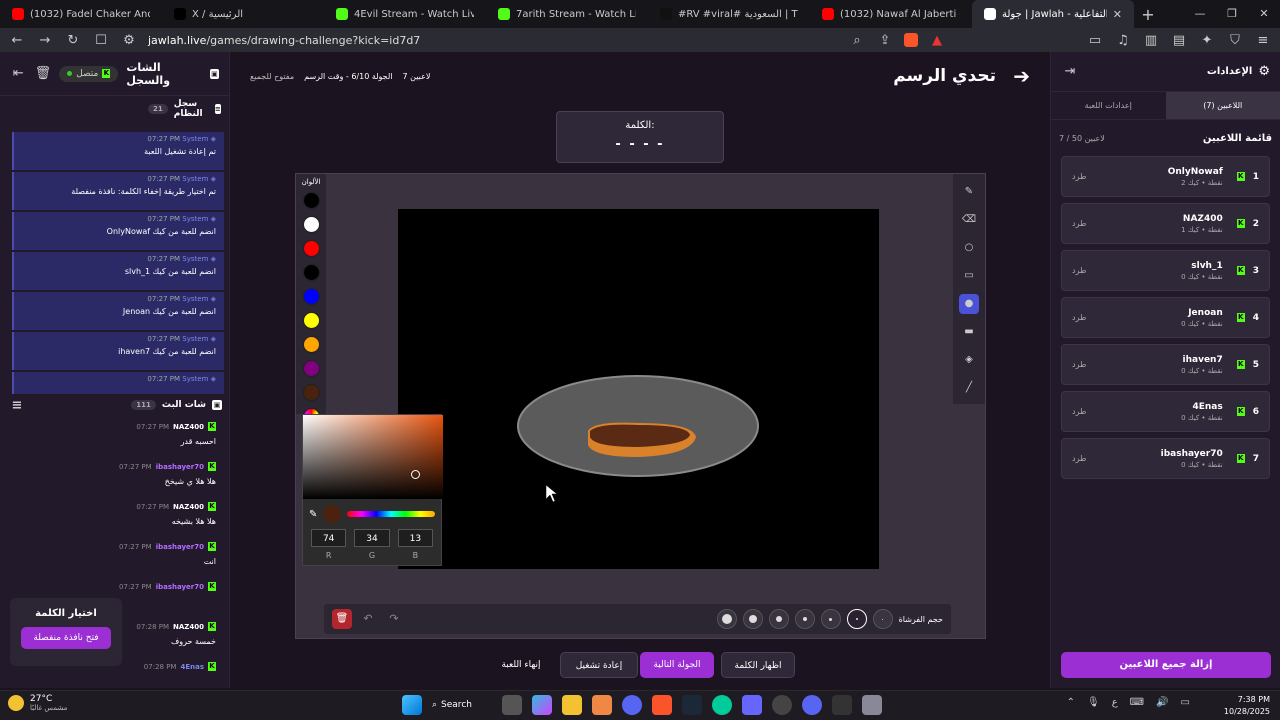 The image size is (1280, 720). What do you see at coordinates (911, 40) in the screenshot?
I see `brave-shield-icon` at bounding box center [911, 40].